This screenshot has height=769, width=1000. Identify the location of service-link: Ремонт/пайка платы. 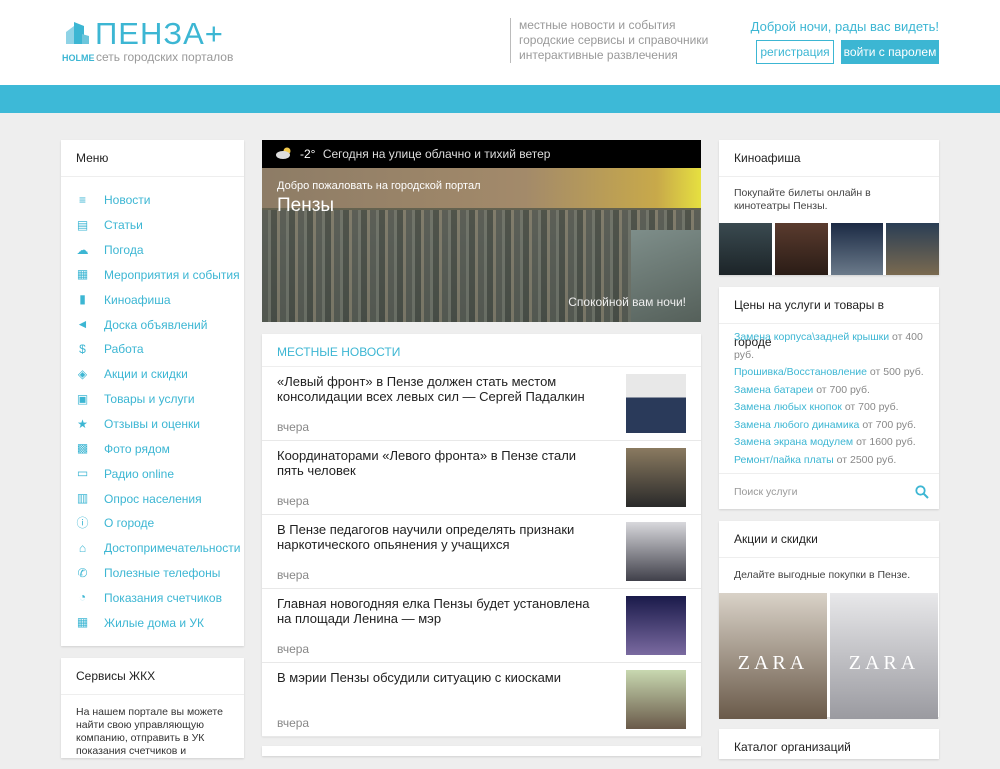
(784, 460).